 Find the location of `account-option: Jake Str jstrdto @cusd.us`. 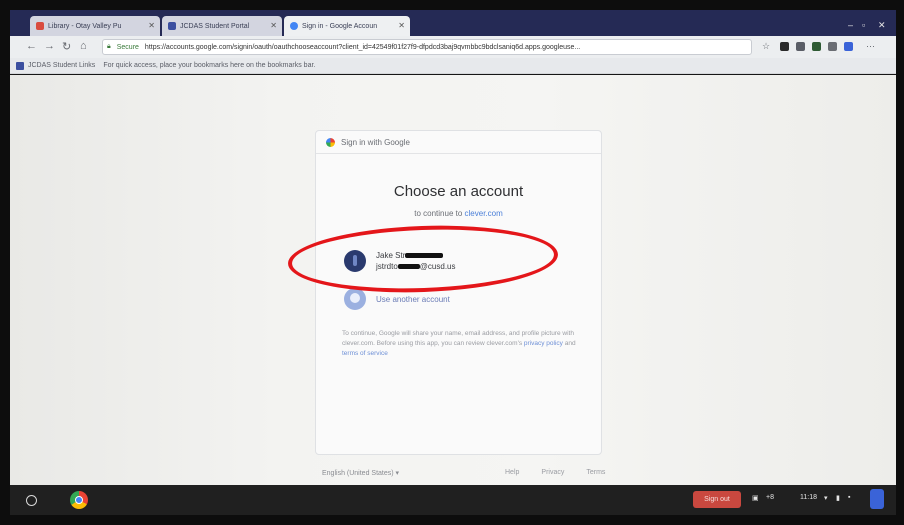

account-option: Jake Str jstrdto @cusd.us is located at coordinates (454, 261).